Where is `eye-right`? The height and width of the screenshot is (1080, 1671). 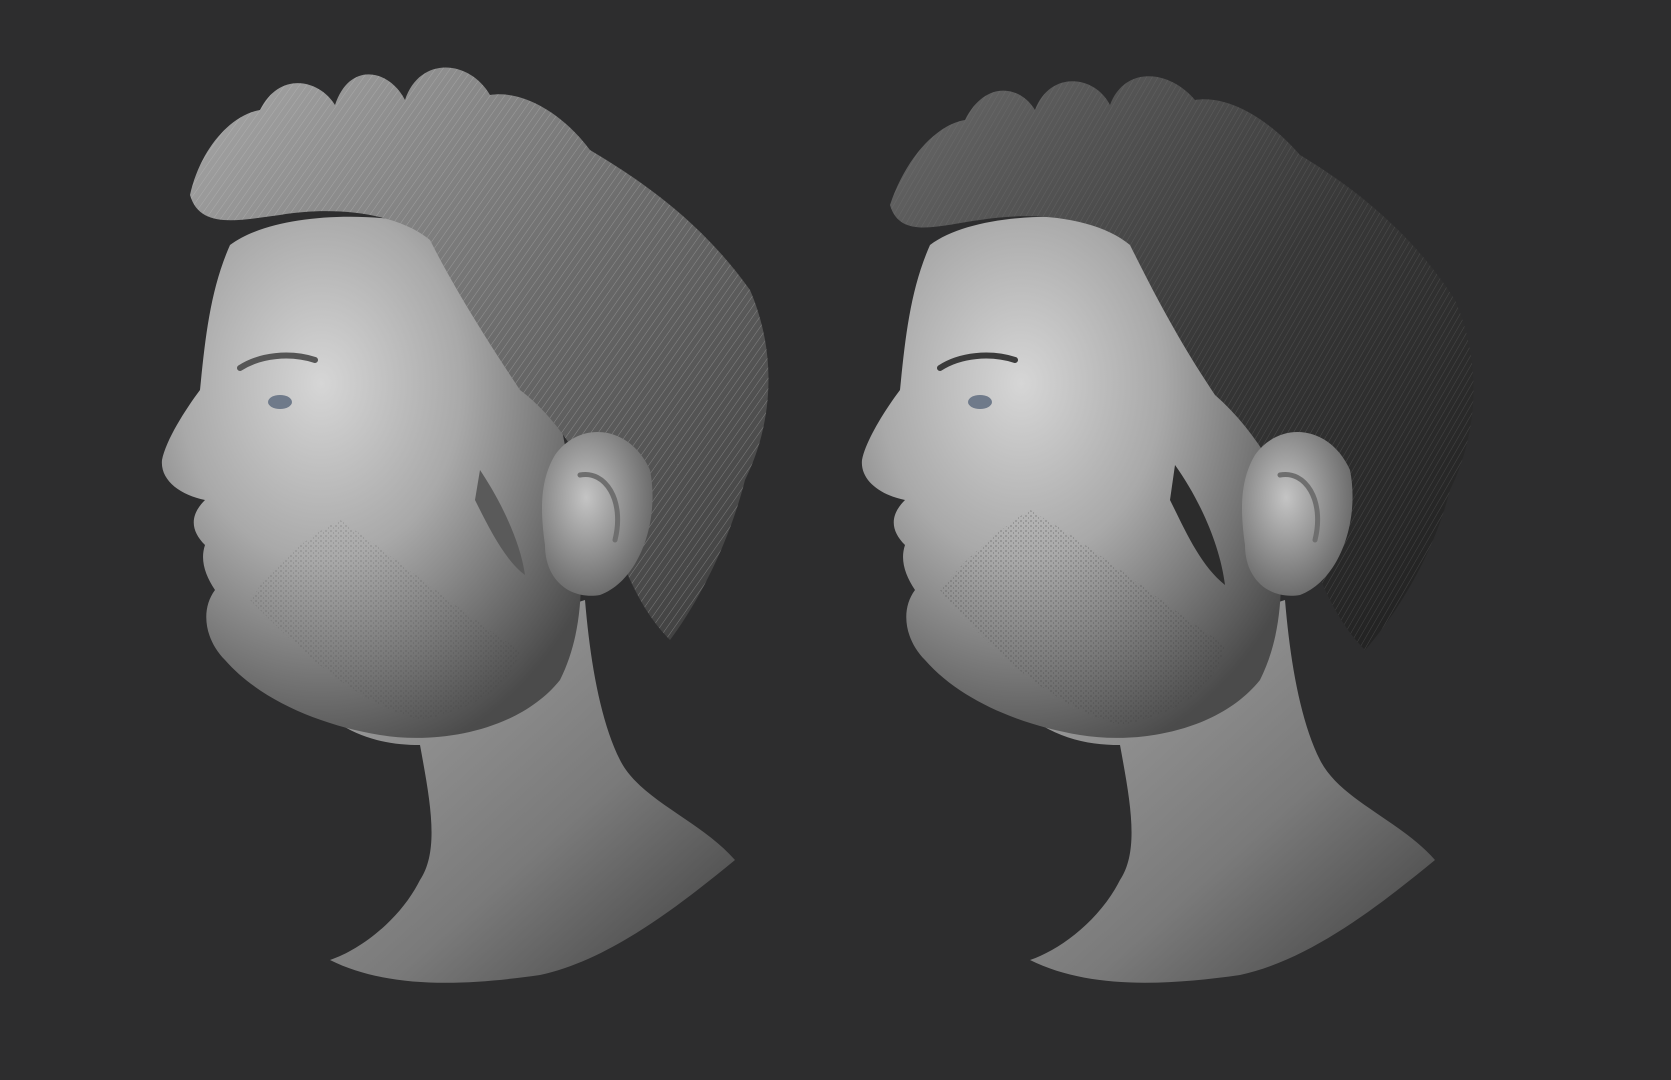 eye-right is located at coordinates (980, 402).